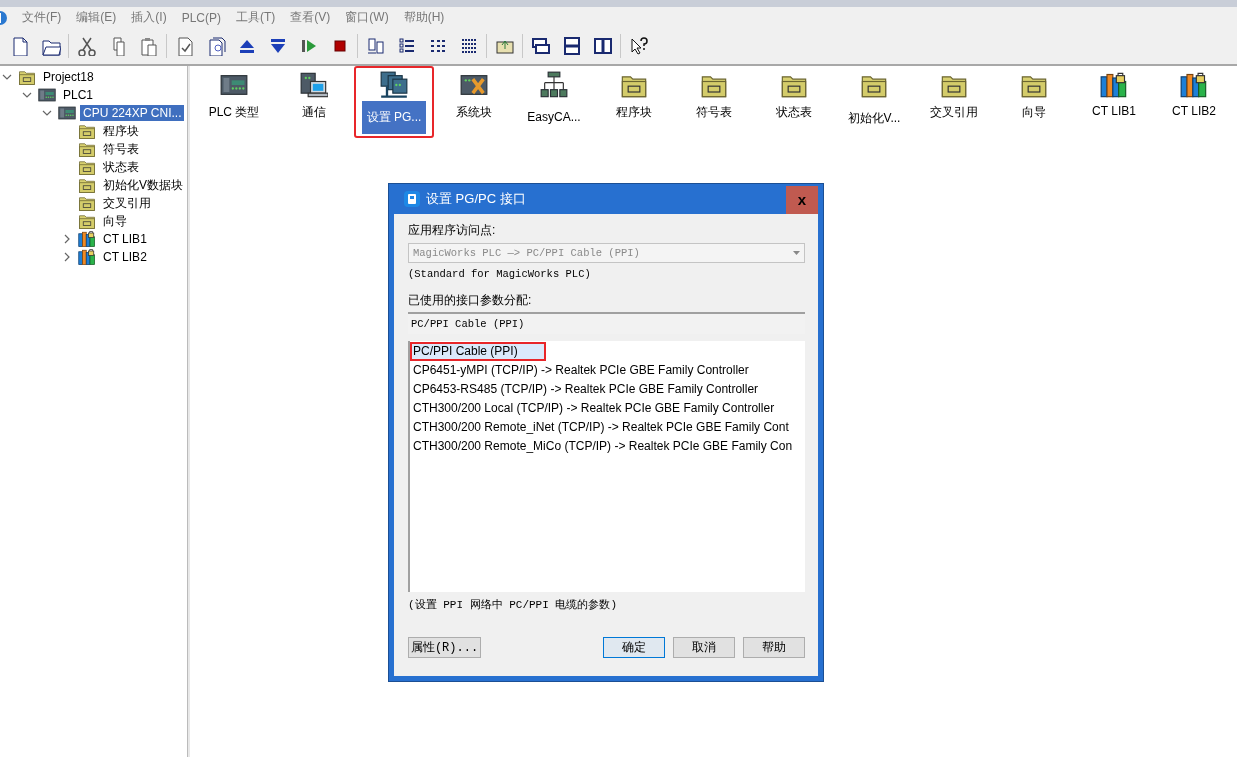 The image size is (1237, 757). What do you see at coordinates (201, 17) in the screenshot?
I see `menu-item: PLC(P)` at bounding box center [201, 17].